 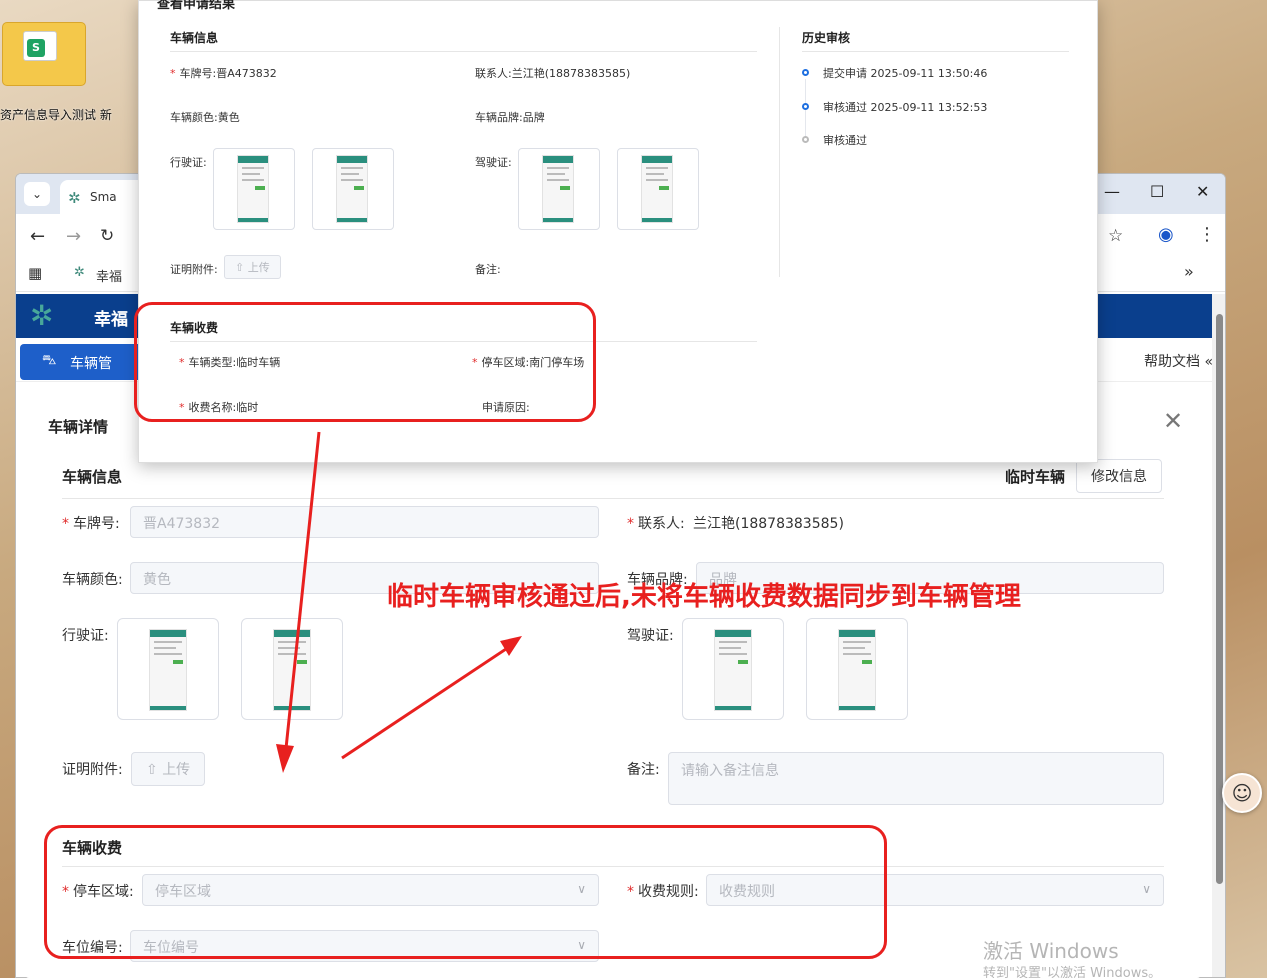 I want to click on annotation-arrows, so click(x=399, y=602).